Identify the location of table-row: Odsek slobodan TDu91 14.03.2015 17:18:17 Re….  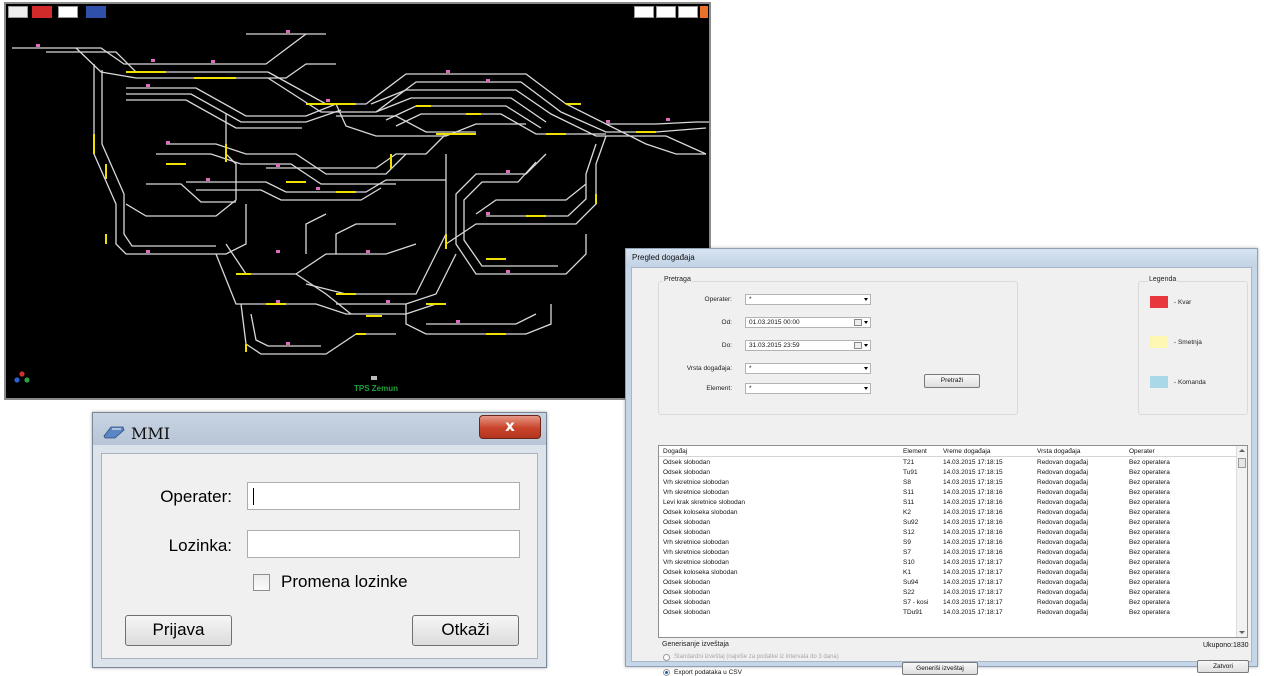
(947, 612).